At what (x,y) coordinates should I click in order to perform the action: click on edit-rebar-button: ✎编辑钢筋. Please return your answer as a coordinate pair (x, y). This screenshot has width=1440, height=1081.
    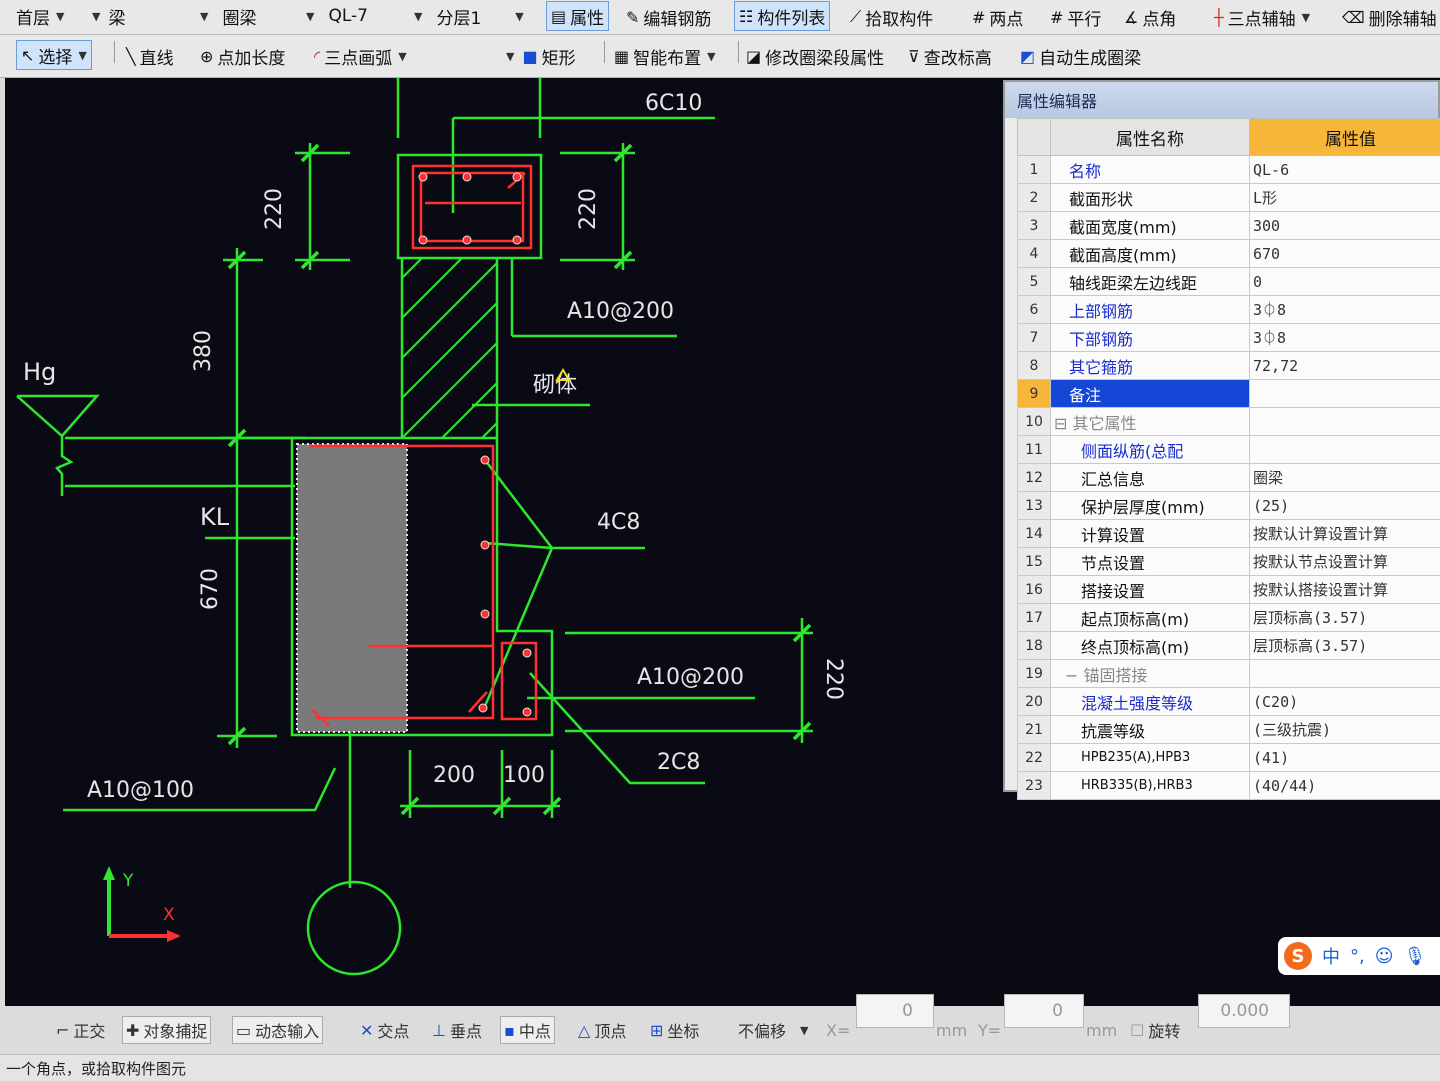
    Looking at the image, I should click on (668, 17).